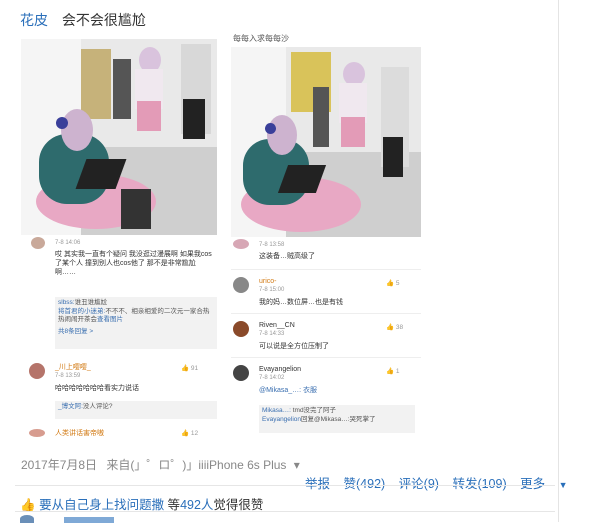 The height and width of the screenshot is (523, 590). What do you see at coordinates (189, 433) in the screenshot?
I see `like-count: 👍 12` at bounding box center [189, 433].